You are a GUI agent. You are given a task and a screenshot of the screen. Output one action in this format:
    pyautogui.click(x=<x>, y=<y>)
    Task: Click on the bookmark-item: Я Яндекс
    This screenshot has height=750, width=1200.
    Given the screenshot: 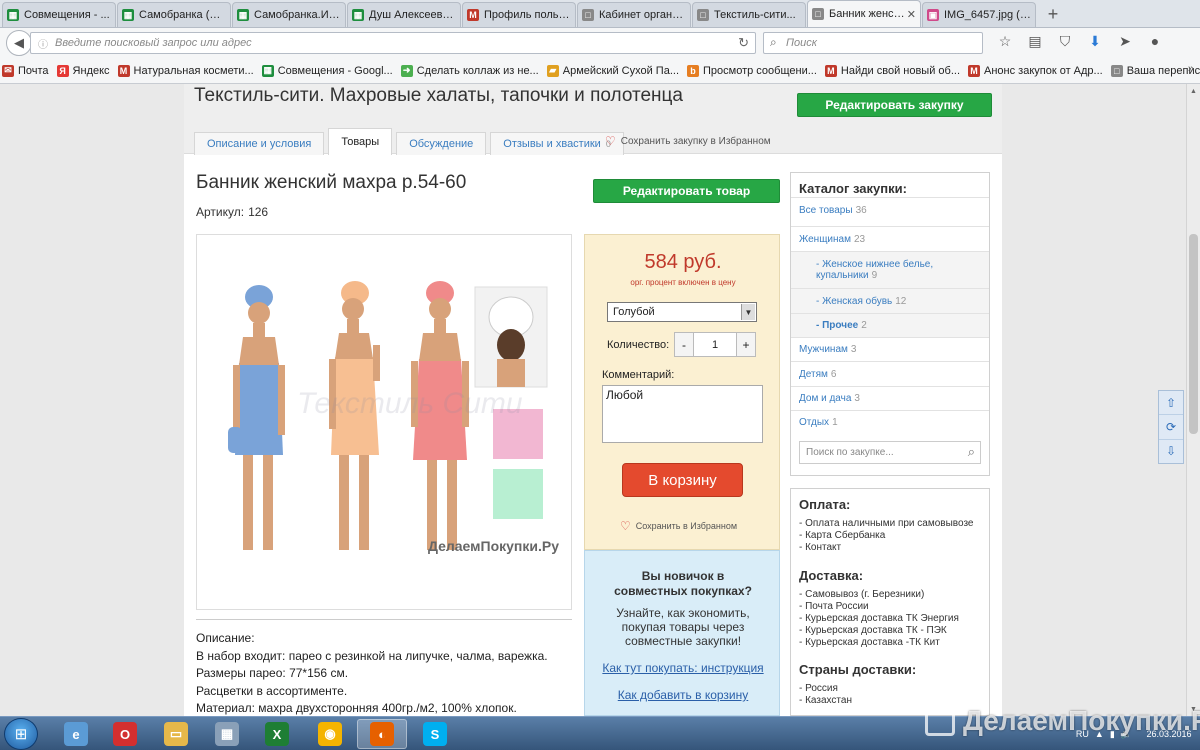 What is the action you would take?
    pyautogui.click(x=83, y=70)
    